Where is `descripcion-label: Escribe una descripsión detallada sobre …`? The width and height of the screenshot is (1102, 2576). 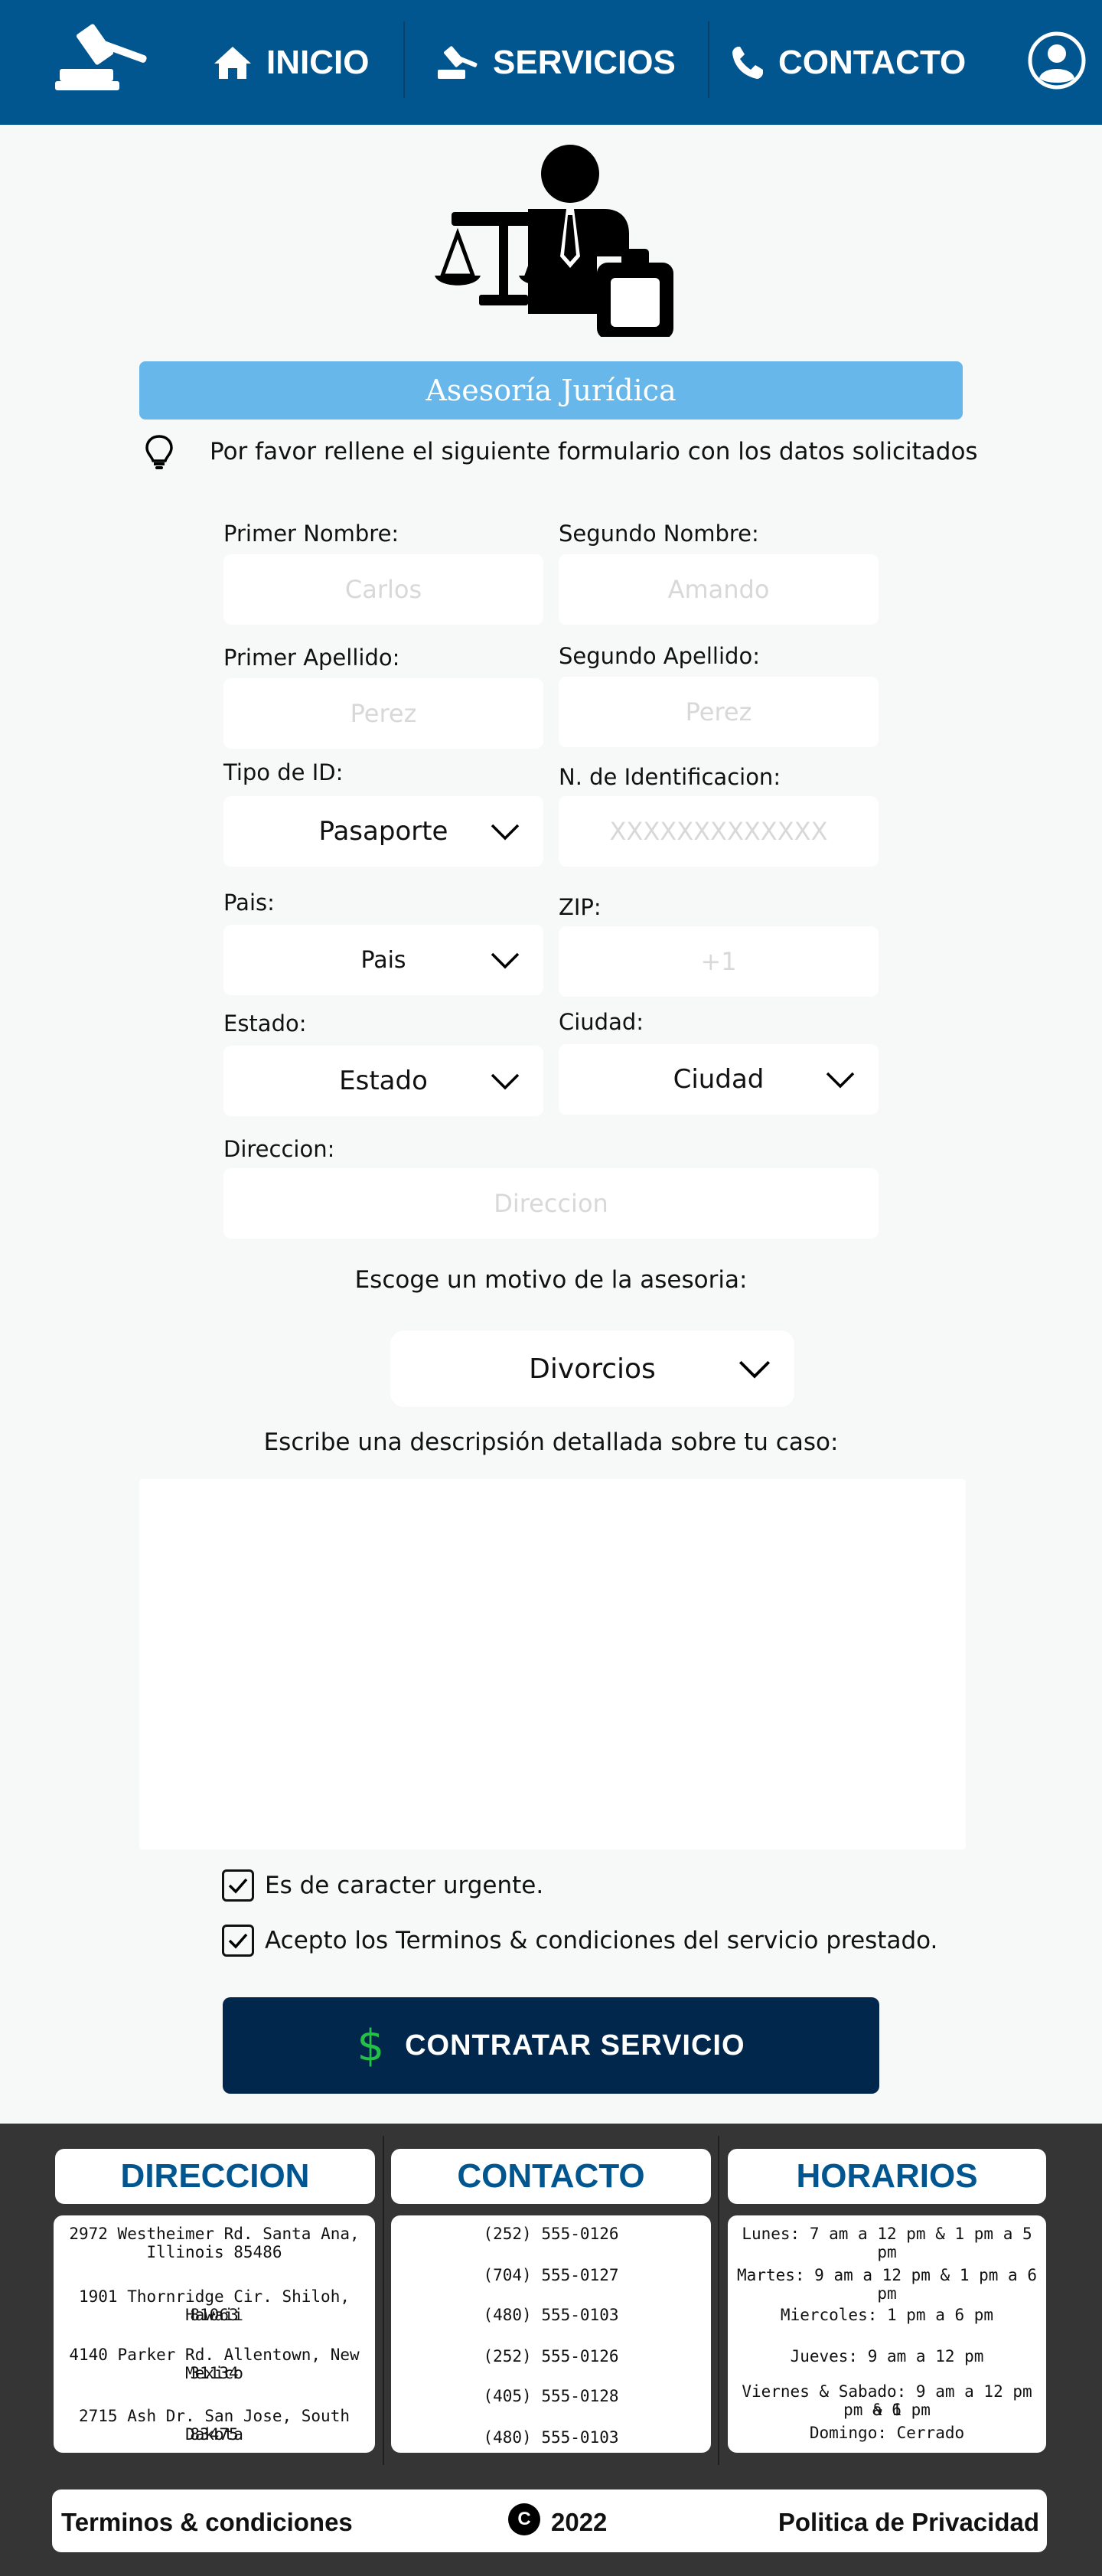
descripcion-label: Escribe una descripsión detallada sobre … is located at coordinates (551, 1442).